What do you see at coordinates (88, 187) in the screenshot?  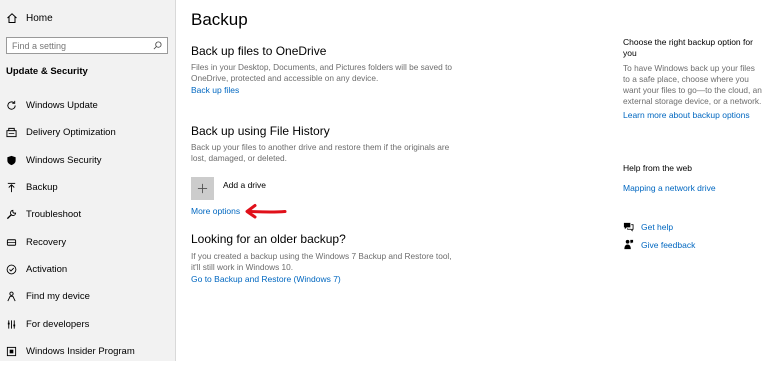 I see `sidebar-item-backup: Backup` at bounding box center [88, 187].